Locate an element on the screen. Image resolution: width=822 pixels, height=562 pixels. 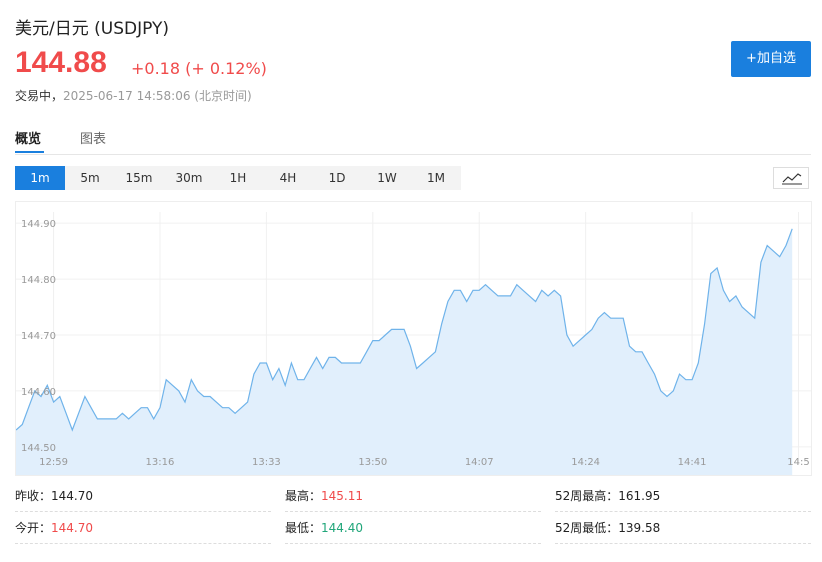
status-datetime: 2025-06-17 14:58:06 (北京时间) is located at coordinates (157, 96).